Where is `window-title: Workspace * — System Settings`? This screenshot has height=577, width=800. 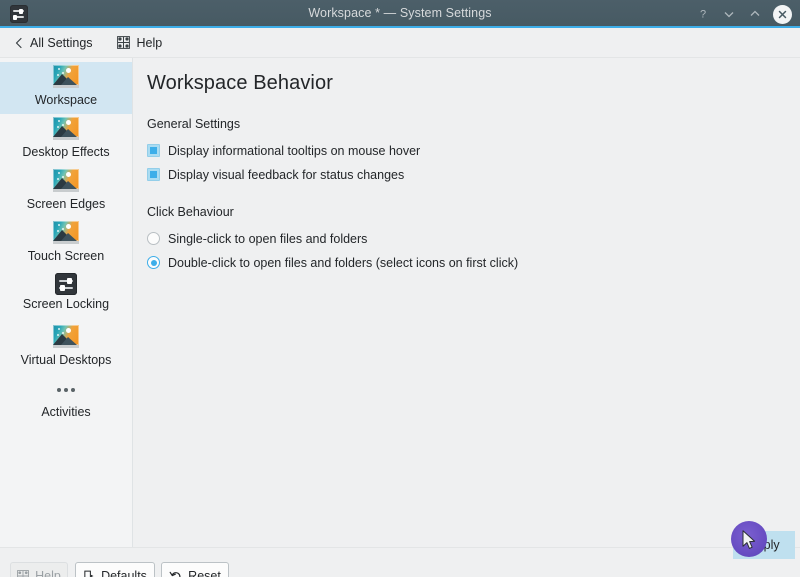
window-title: Workspace * — System Settings is located at coordinates (400, 13).